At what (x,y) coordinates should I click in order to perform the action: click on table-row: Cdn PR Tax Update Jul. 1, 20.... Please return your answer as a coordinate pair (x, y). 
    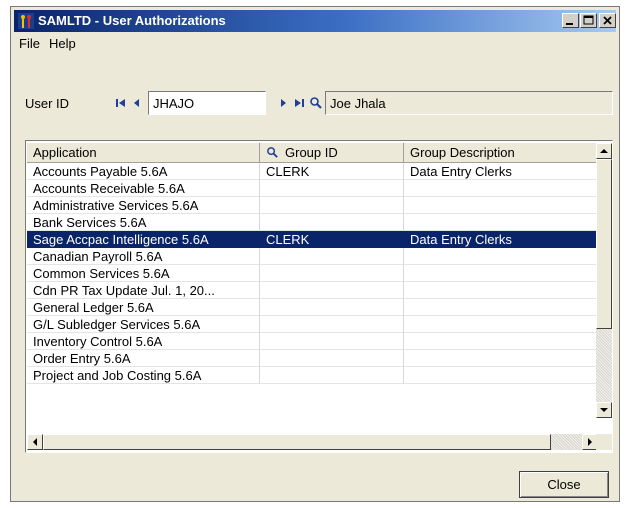
    Looking at the image, I should click on (312, 290).